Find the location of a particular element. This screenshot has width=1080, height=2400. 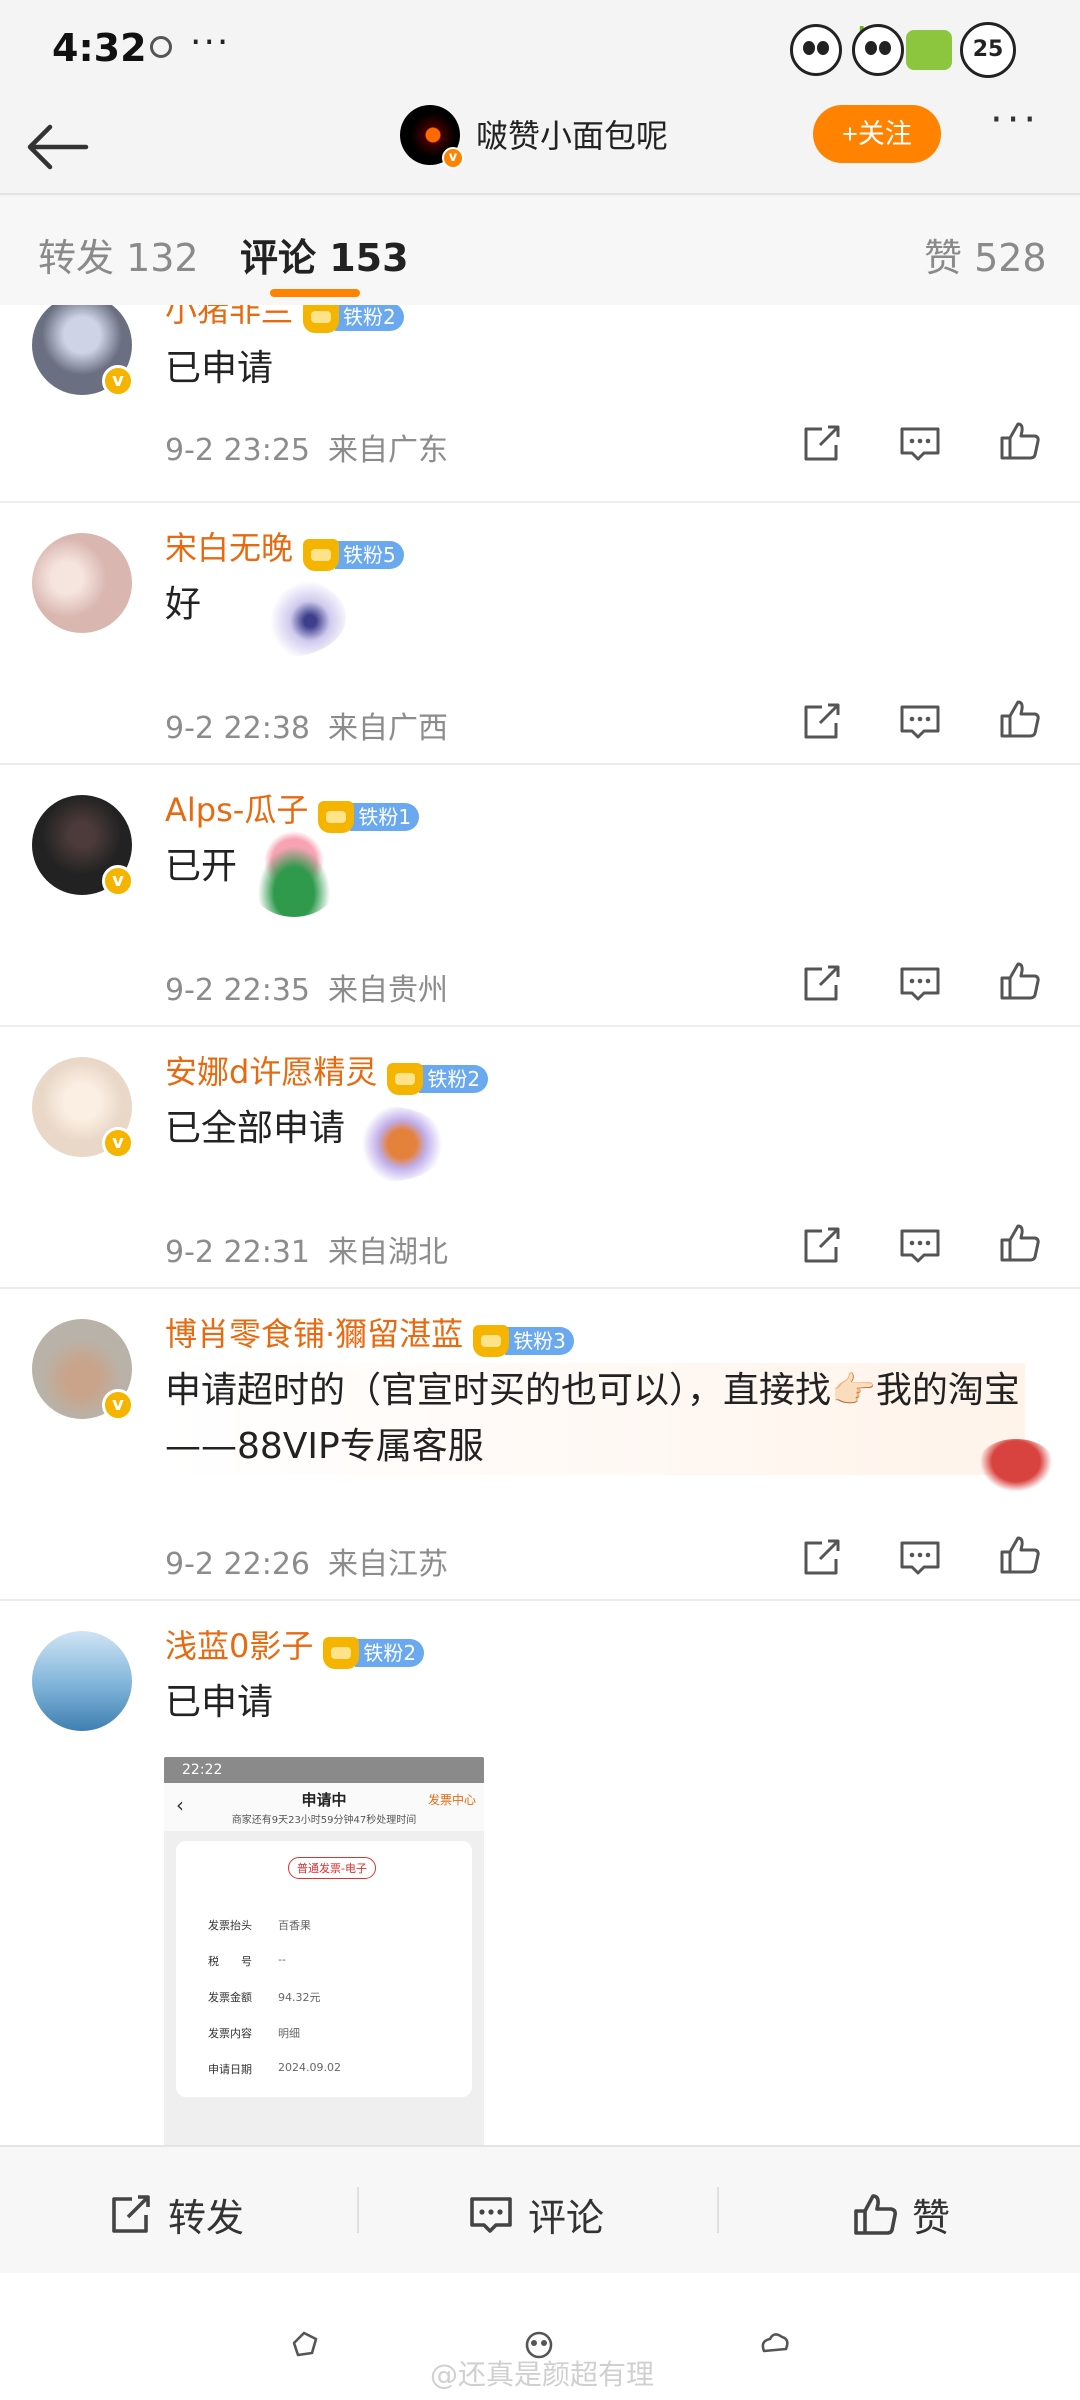

back-button is located at coordinates (60, 142).